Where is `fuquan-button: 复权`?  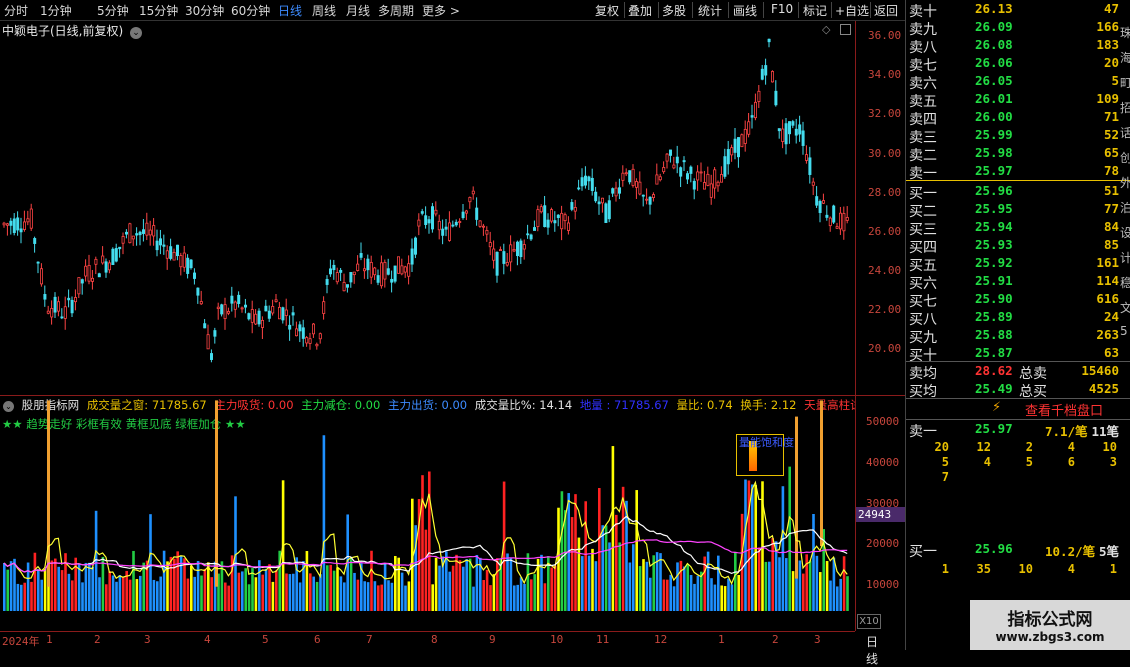
fuquan-button: 复权 is located at coordinates (607, 10).